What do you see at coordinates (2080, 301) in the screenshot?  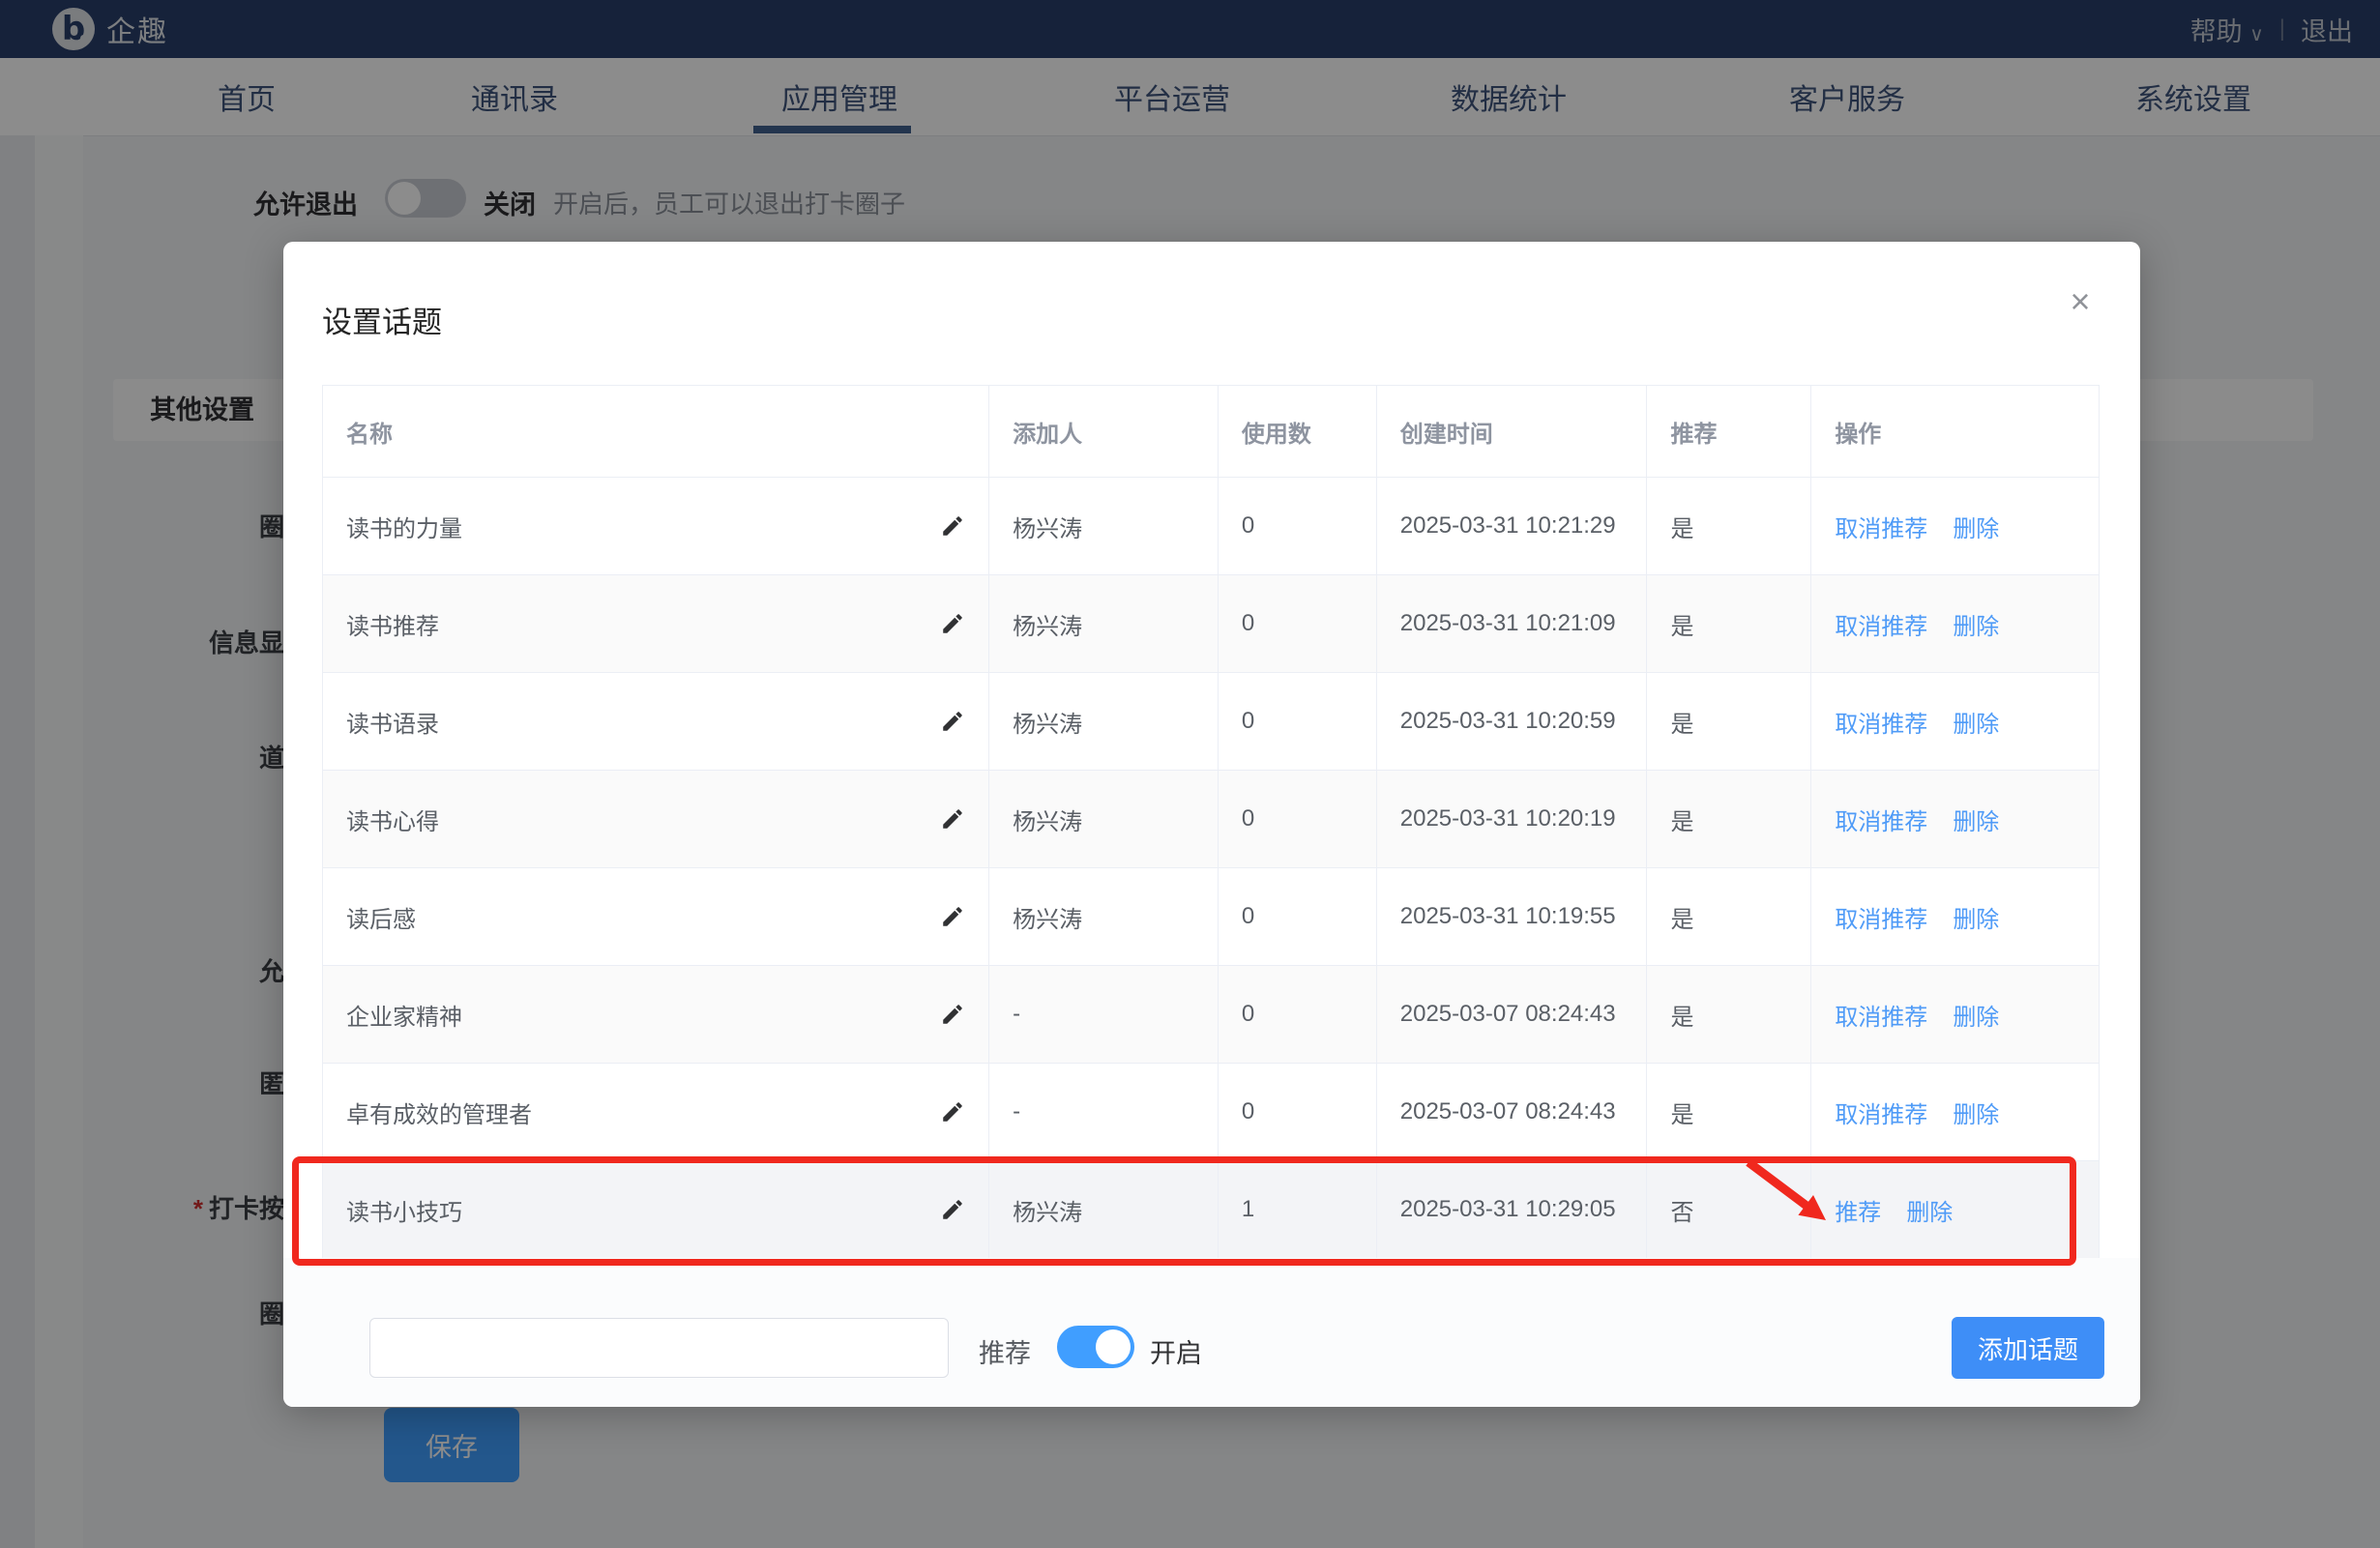 I see `close-icon: ×` at bounding box center [2080, 301].